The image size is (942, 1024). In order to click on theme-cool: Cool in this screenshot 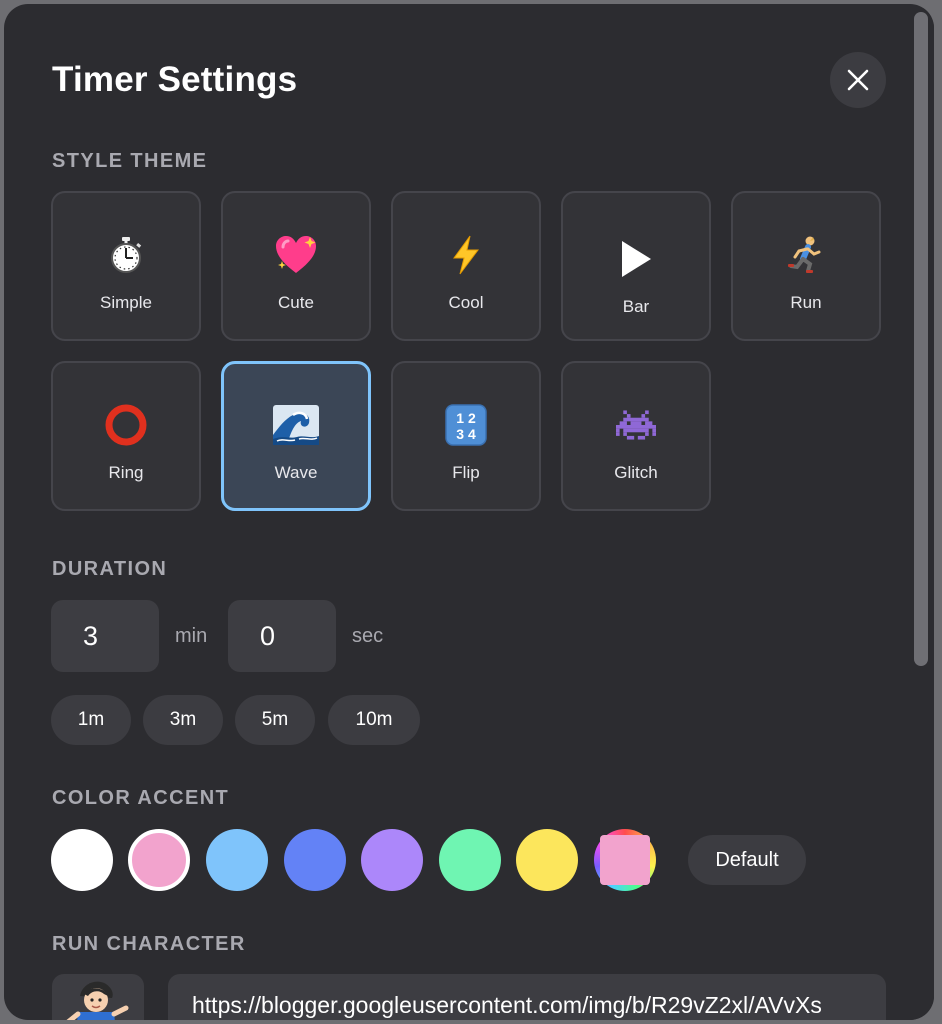, I will do `click(466, 266)`.